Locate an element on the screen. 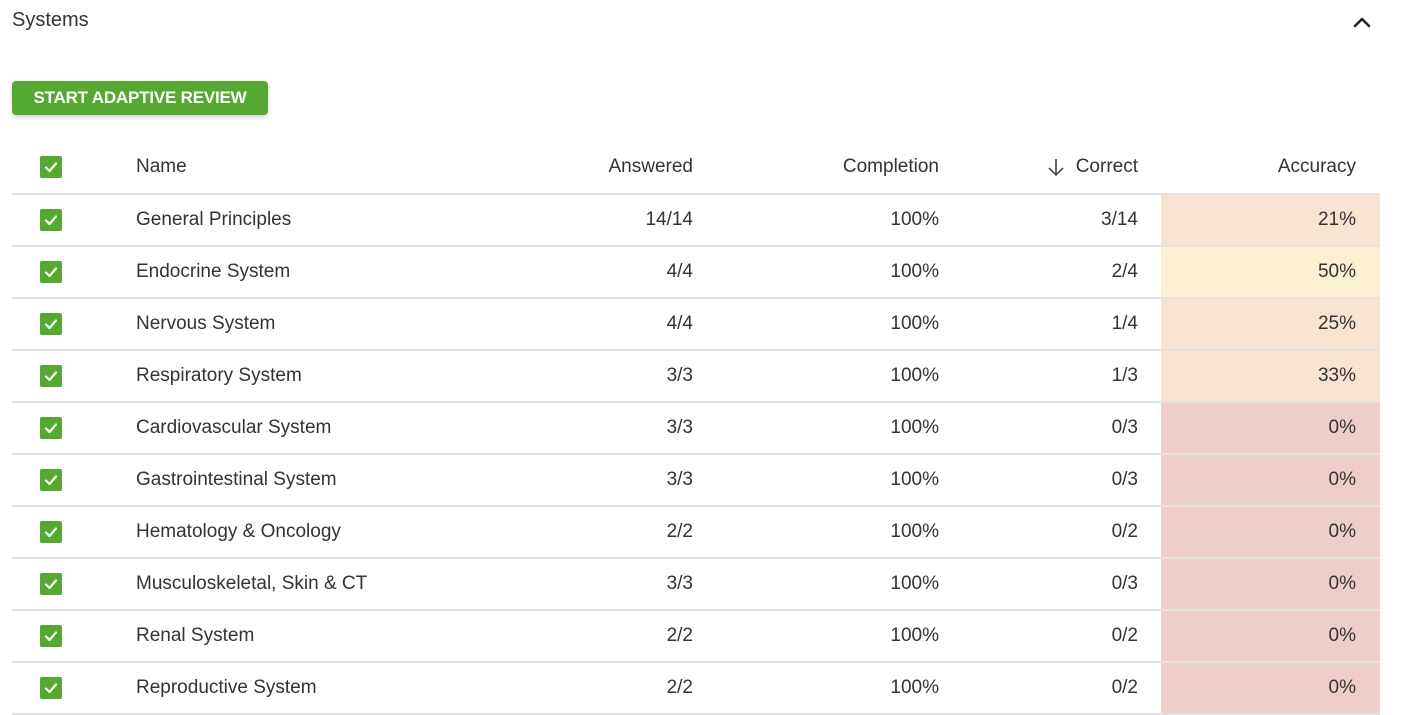  row-name: Hematology & Oncology is located at coordinates (238, 532).